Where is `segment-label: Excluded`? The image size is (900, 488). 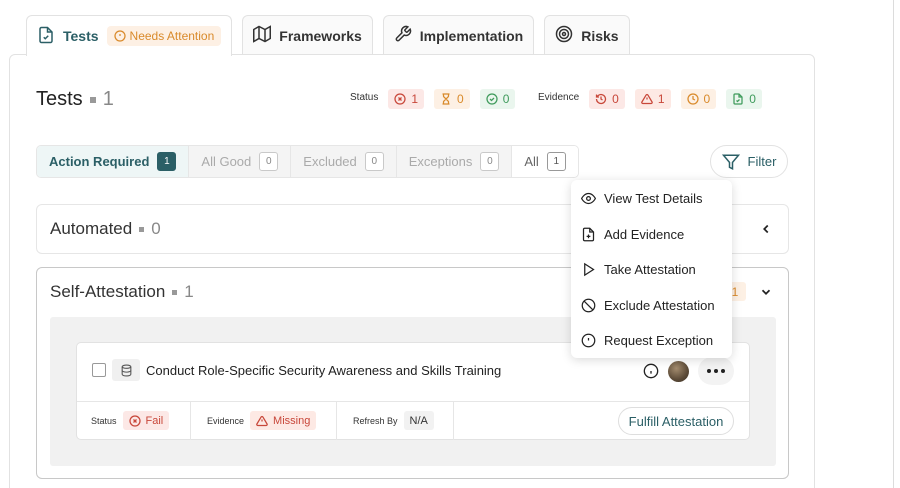 segment-label: Excluded is located at coordinates (330, 161).